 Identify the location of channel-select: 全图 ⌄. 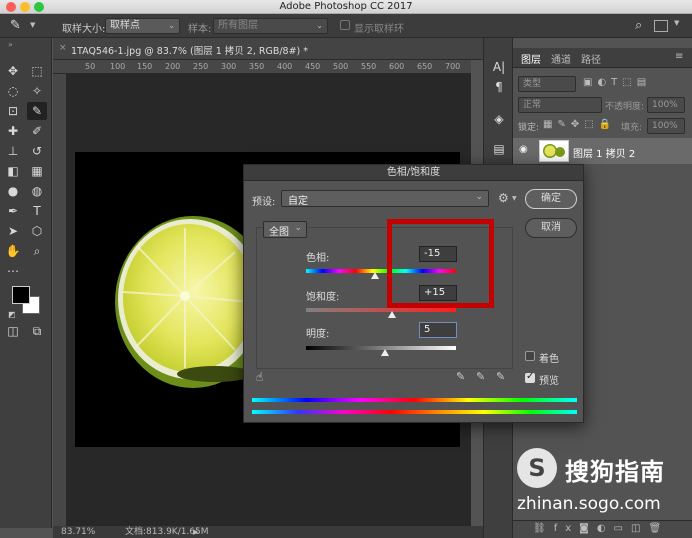
(285, 229).